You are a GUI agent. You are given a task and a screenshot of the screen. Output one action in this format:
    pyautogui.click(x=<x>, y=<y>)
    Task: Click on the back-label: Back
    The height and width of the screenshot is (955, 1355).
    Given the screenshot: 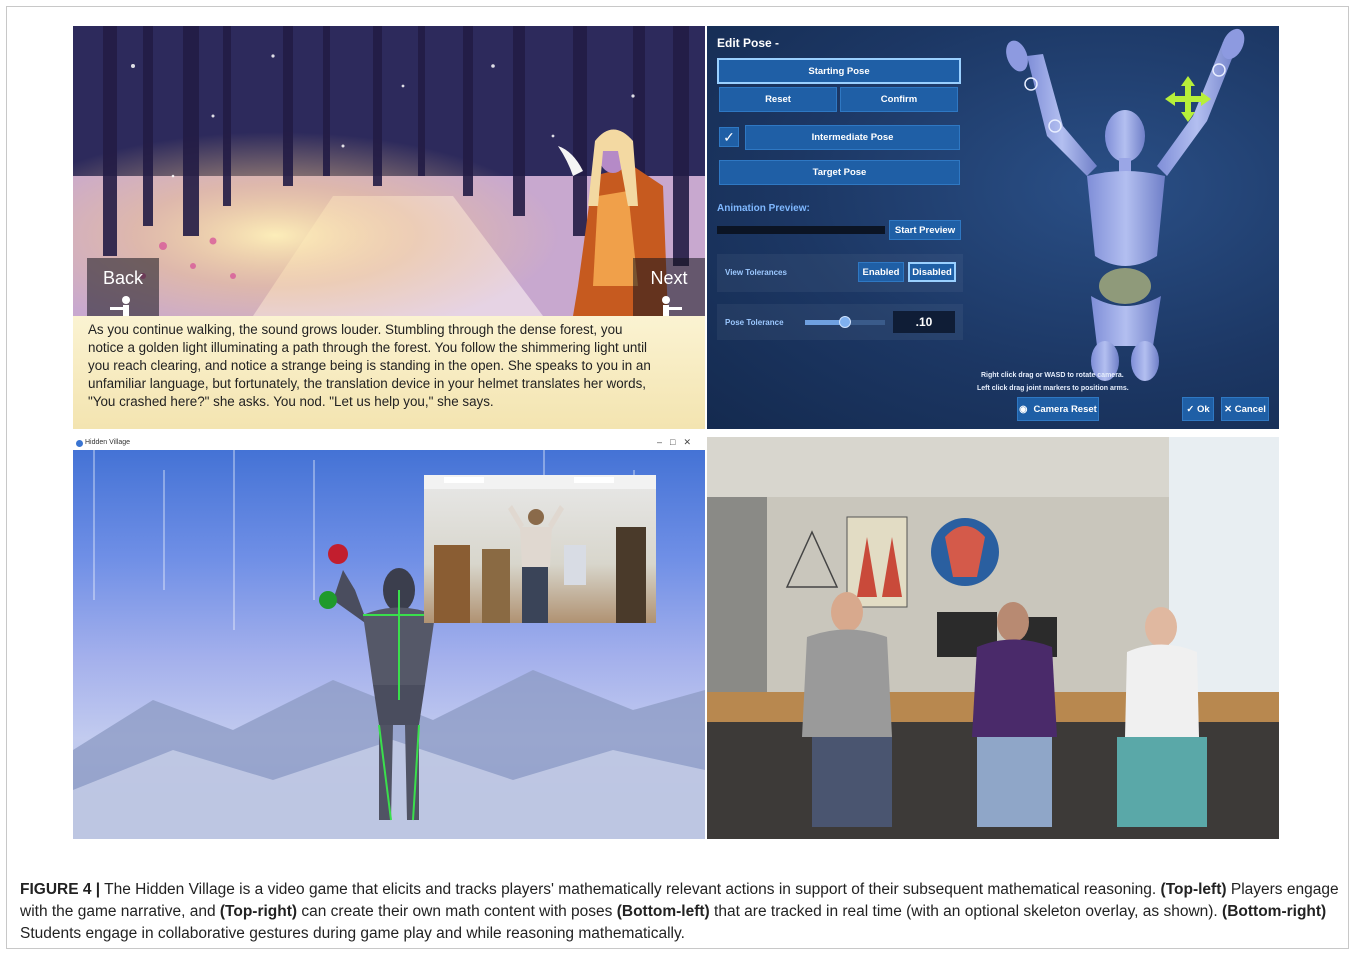 What is the action you would take?
    pyautogui.click(x=123, y=278)
    